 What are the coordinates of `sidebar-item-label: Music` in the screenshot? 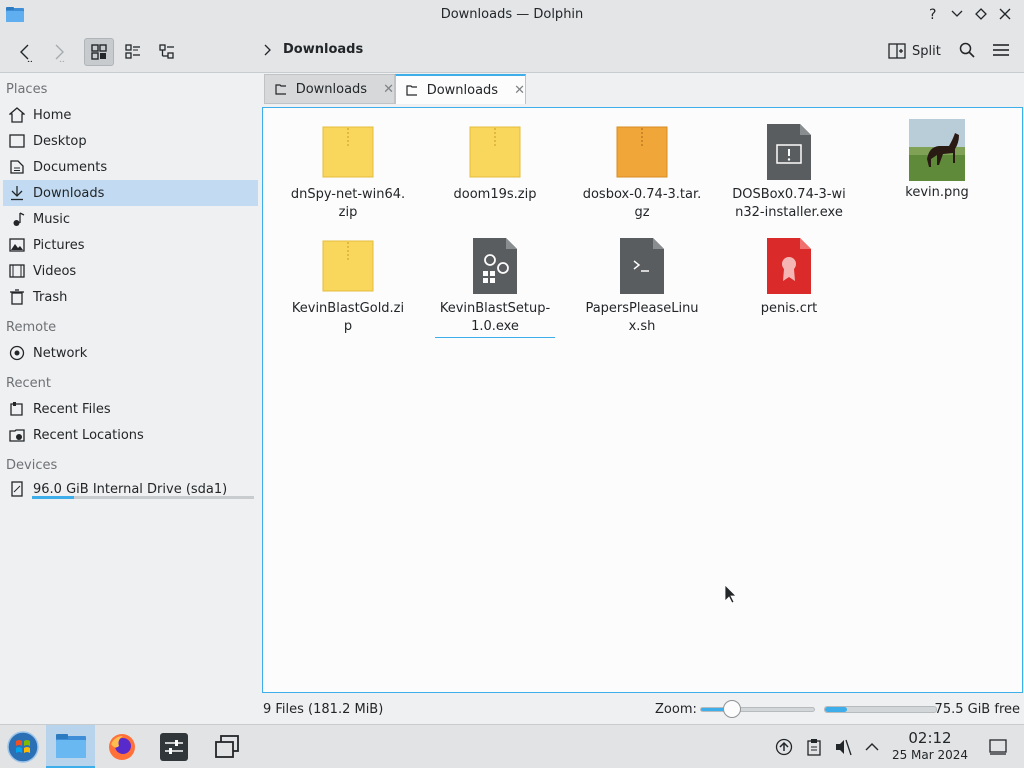 It's located at (51, 219).